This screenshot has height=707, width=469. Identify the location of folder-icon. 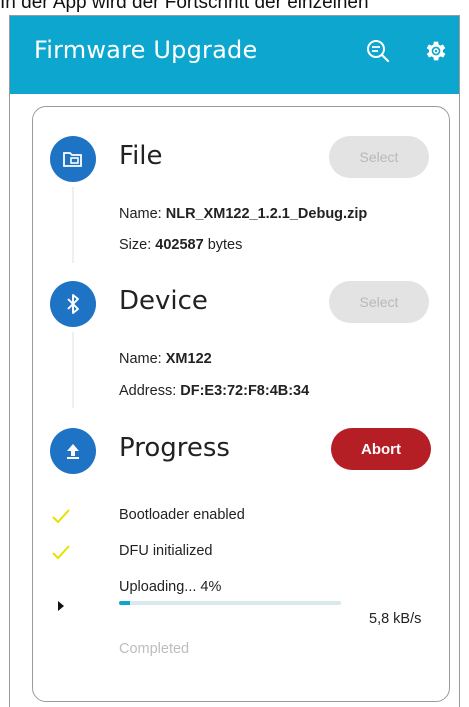
(73, 159).